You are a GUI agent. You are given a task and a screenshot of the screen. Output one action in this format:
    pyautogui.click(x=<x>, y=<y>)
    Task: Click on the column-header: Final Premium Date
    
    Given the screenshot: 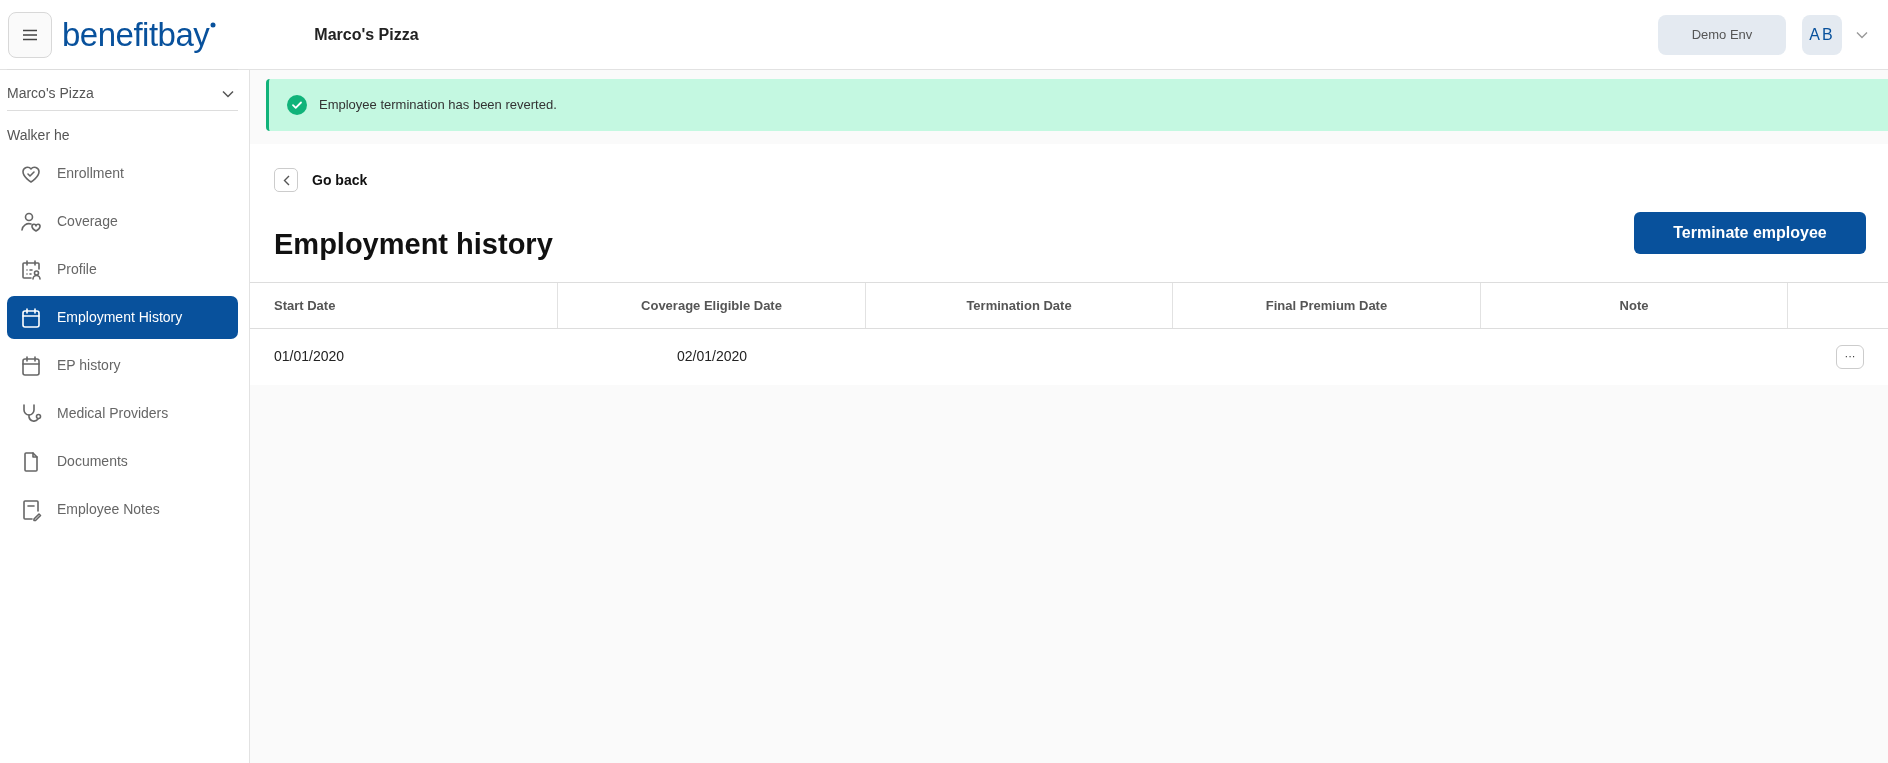 What is the action you would take?
    pyautogui.click(x=1326, y=305)
    